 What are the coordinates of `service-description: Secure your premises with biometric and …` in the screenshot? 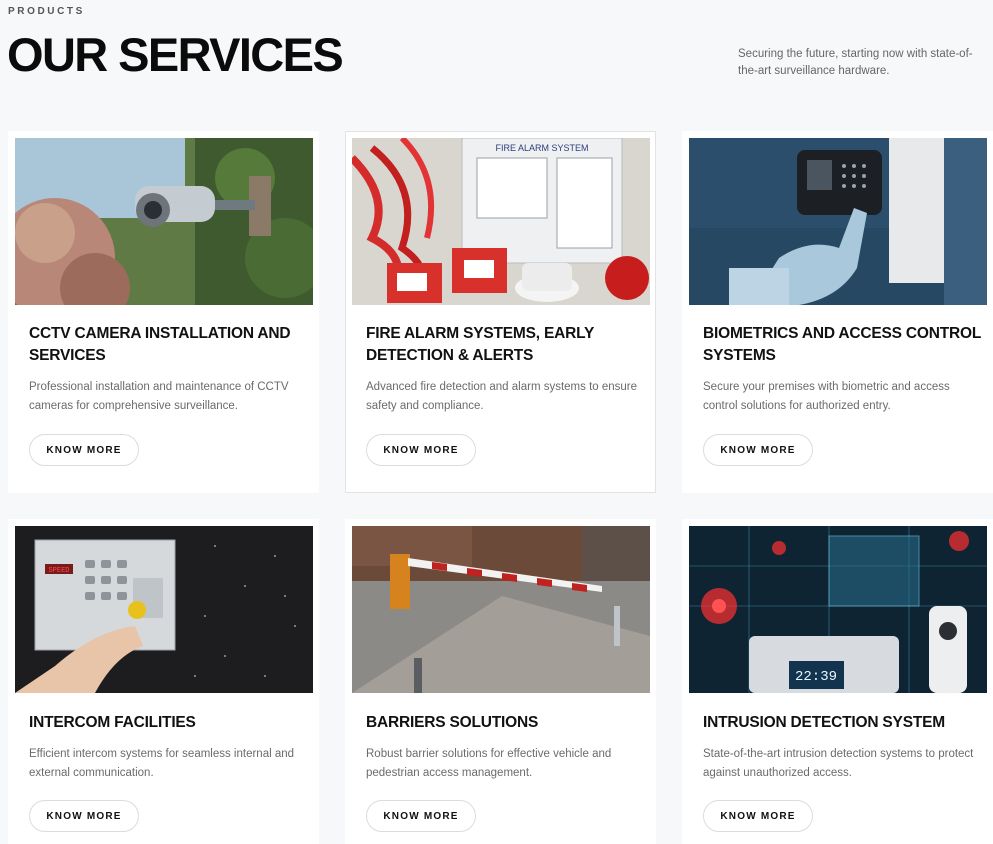 It's located at (826, 396).